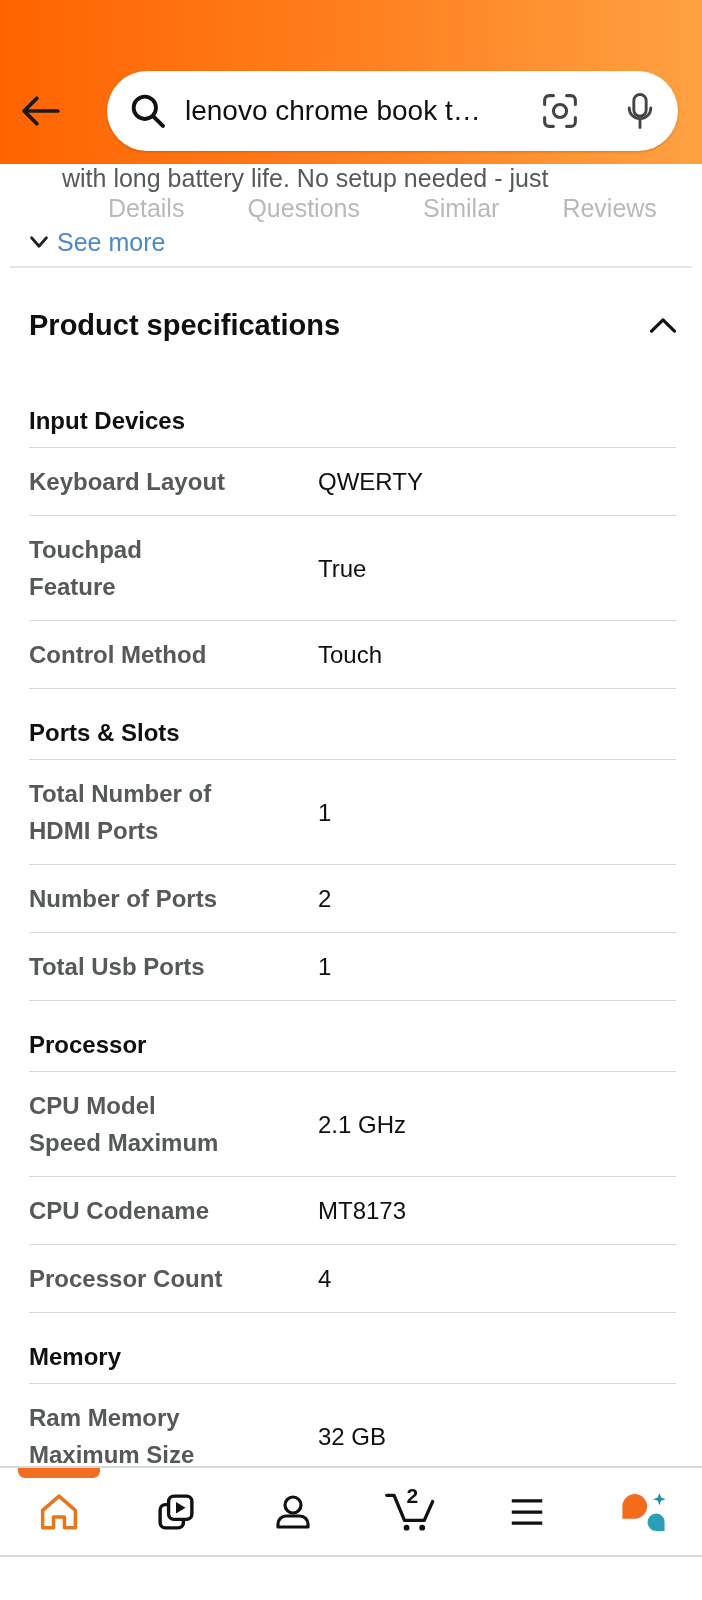 Image resolution: width=702 pixels, height=1600 pixels. Describe the element at coordinates (117, 967) in the screenshot. I see `spec-label: Total Usb Ports` at that location.